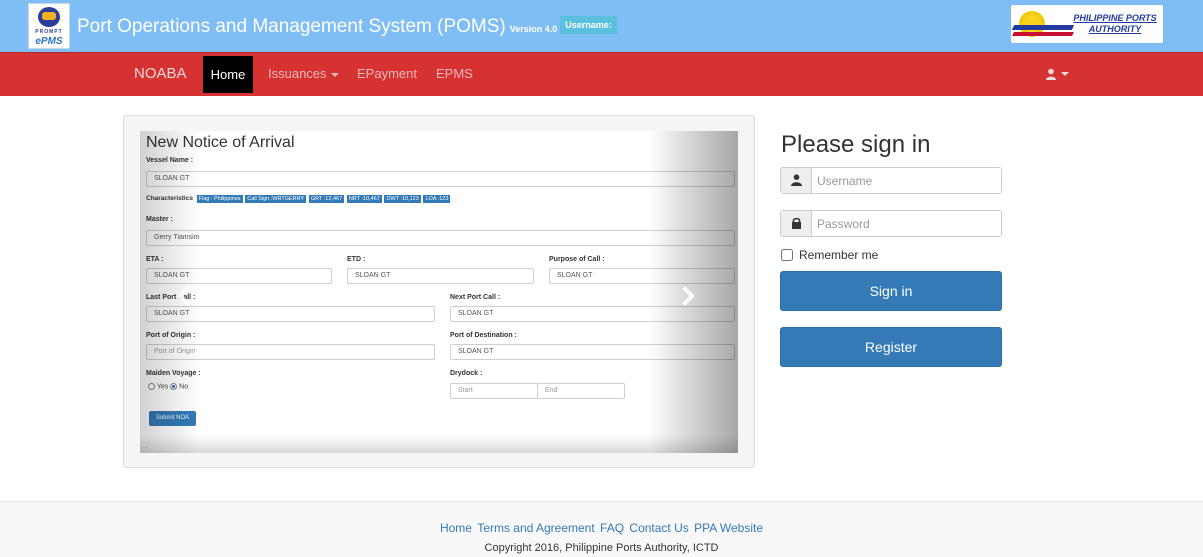 This screenshot has height=557, width=1203. Describe the element at coordinates (907, 223) in the screenshot. I see `password-input` at that location.